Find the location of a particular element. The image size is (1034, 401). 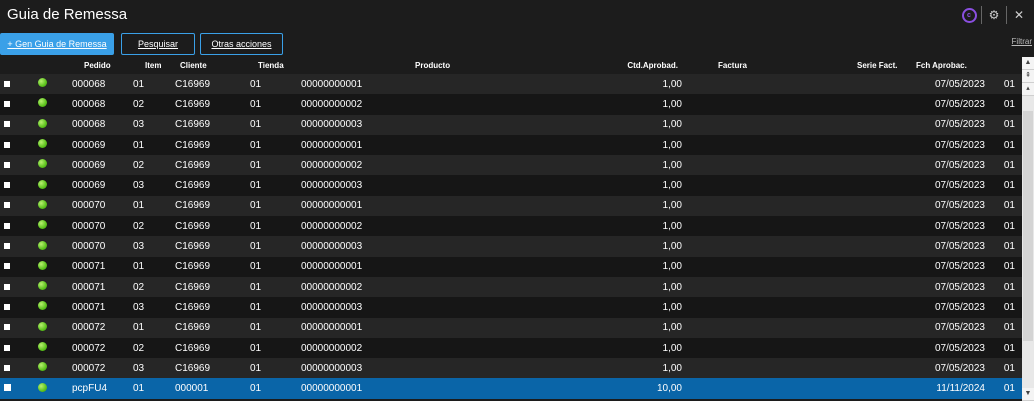

checkbox-checked-icon is located at coordinates (7, 388).